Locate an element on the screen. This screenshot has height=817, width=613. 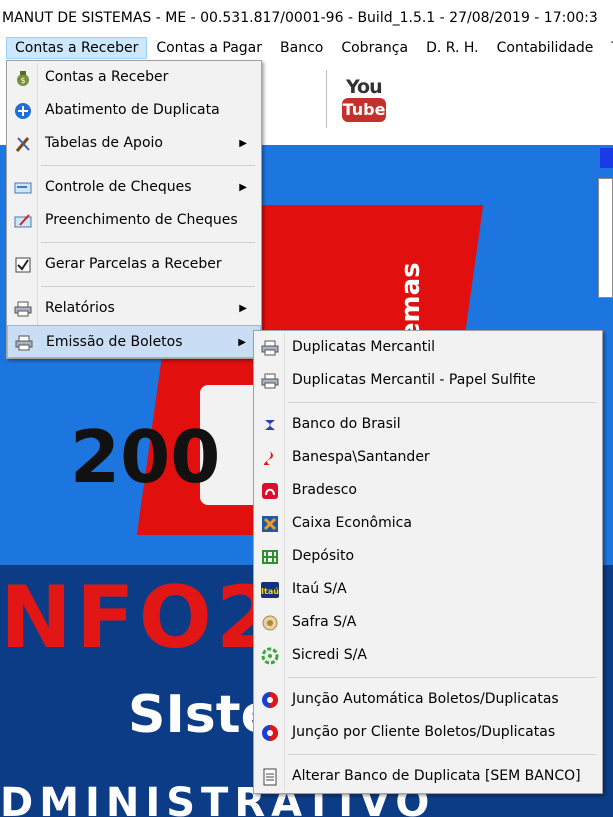
menuitem-label: Emissão de Boletos is located at coordinates (114, 342).